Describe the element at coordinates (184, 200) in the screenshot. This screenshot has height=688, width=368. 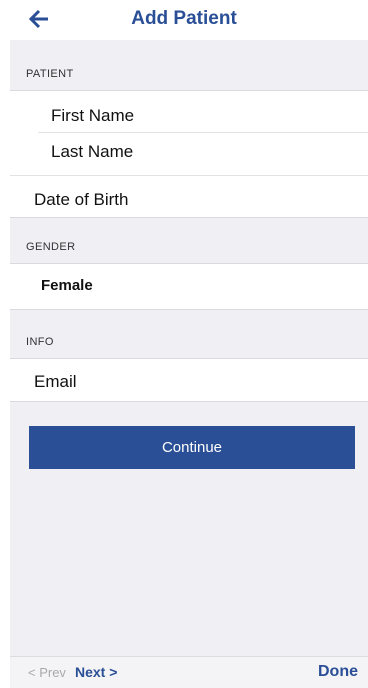
I see `date-of-birth-field` at that location.